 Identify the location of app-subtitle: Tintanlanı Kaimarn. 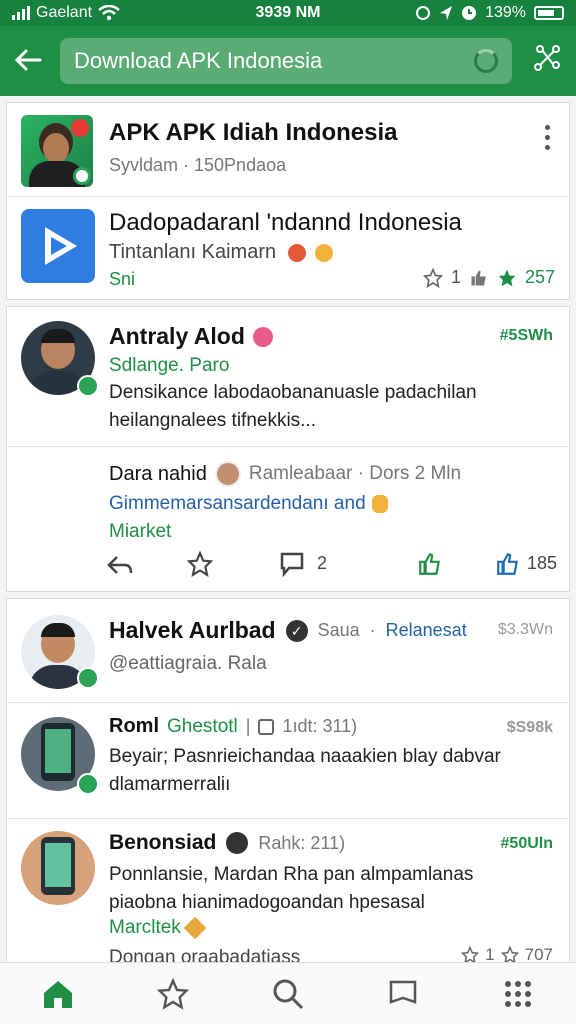
(221, 252).